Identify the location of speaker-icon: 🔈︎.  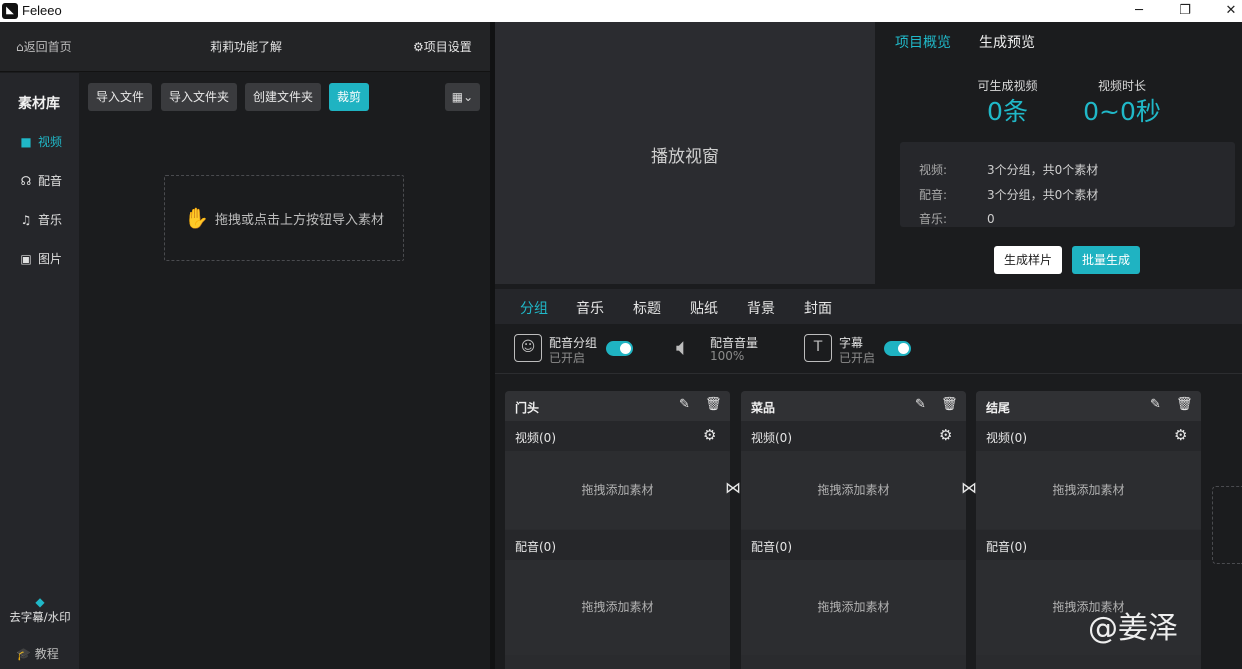
(683, 347).